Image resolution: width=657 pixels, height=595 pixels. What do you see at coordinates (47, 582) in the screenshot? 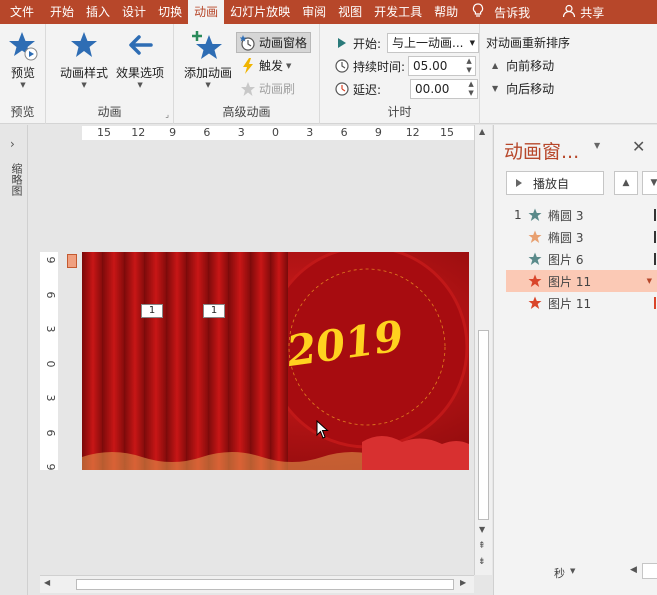
I see `scroll-left-icon: ◀` at bounding box center [47, 582].